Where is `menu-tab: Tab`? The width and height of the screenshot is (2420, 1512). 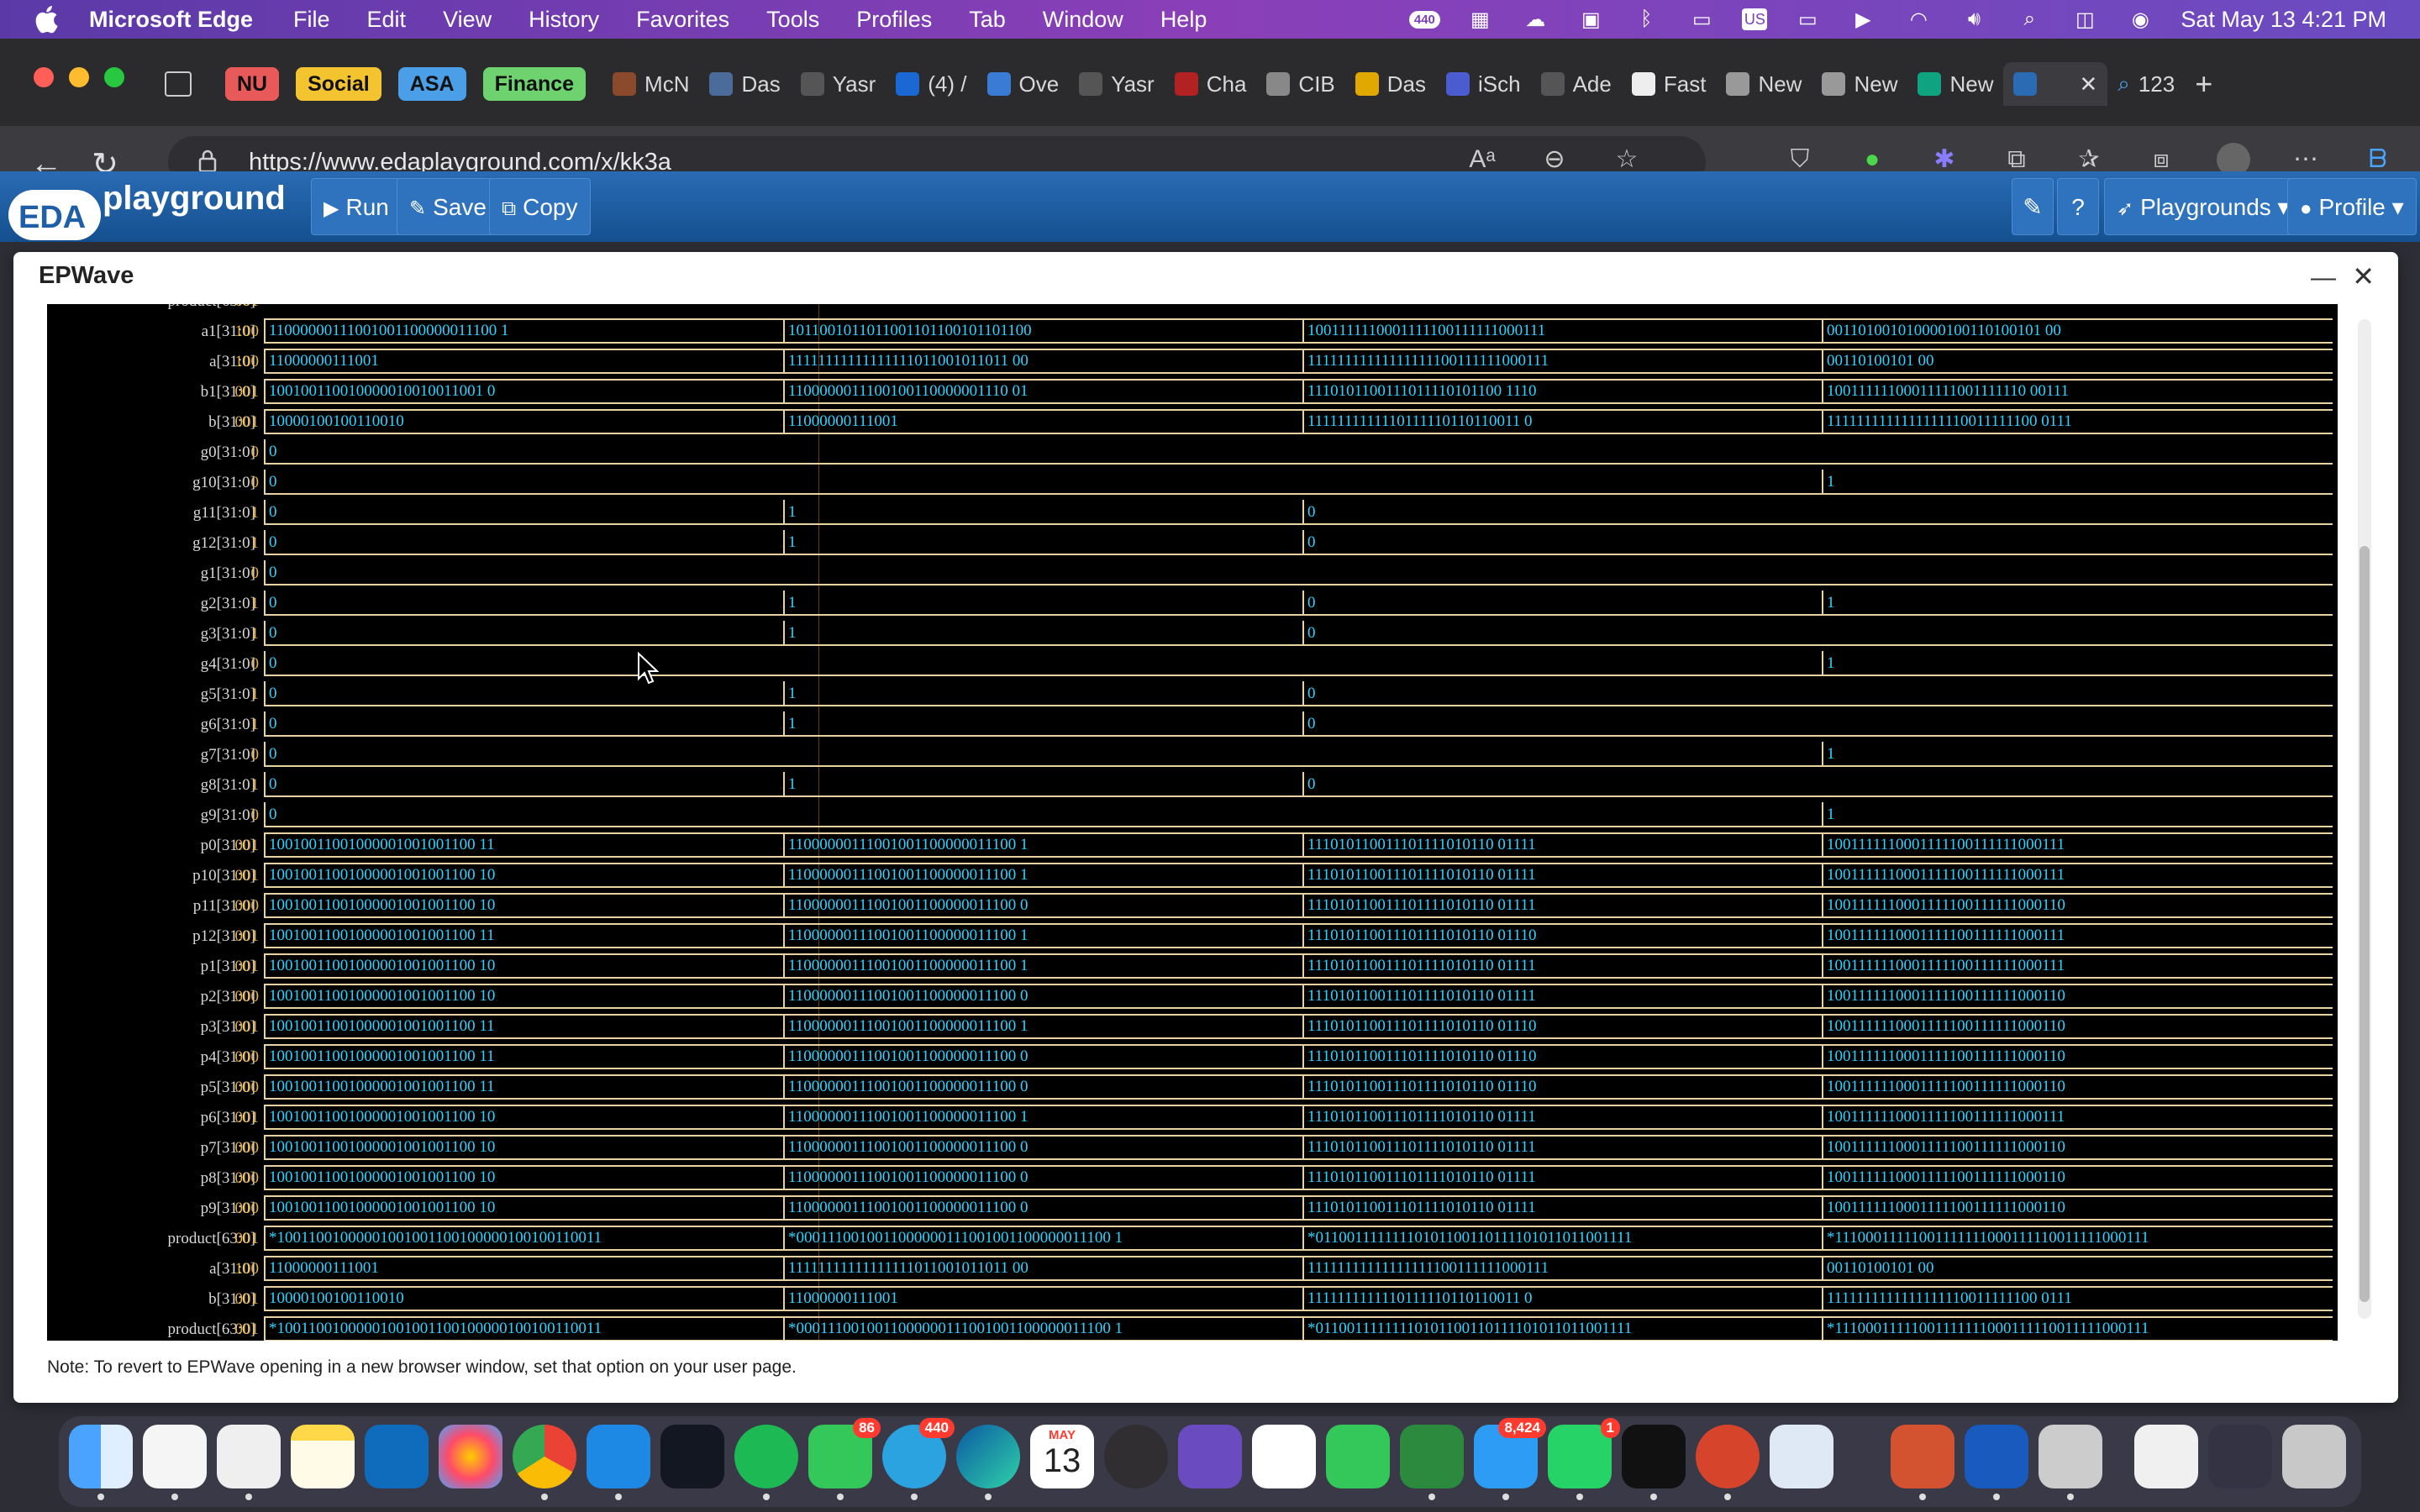
menu-tab: Tab is located at coordinates (988, 20).